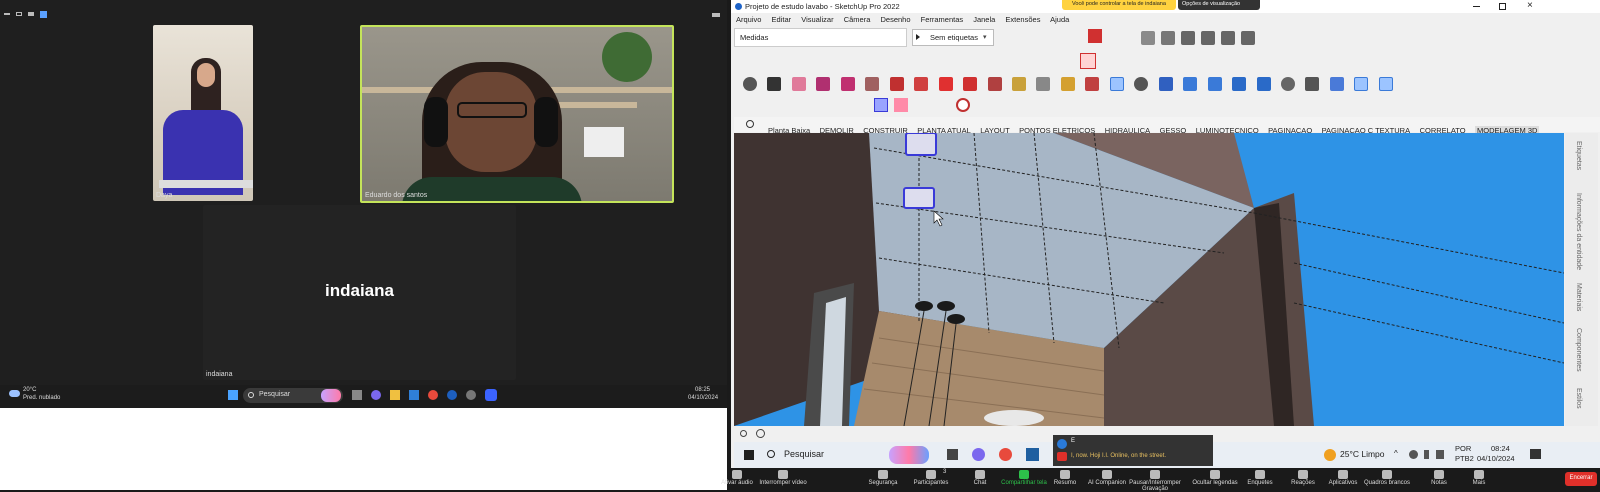 Image resolution: width=1600 pixels, height=492 pixels. Describe the element at coordinates (1343, 477) in the screenshot. I see `apps-button: Aplicativos` at that location.